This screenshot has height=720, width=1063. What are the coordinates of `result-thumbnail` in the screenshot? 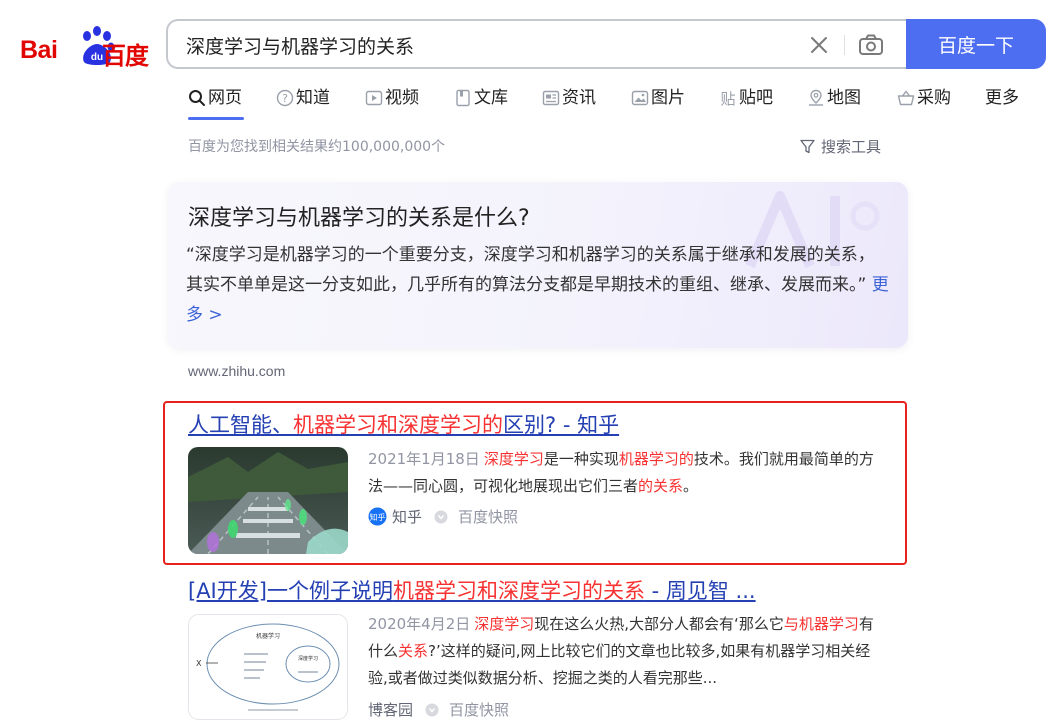 It's located at (268, 500).